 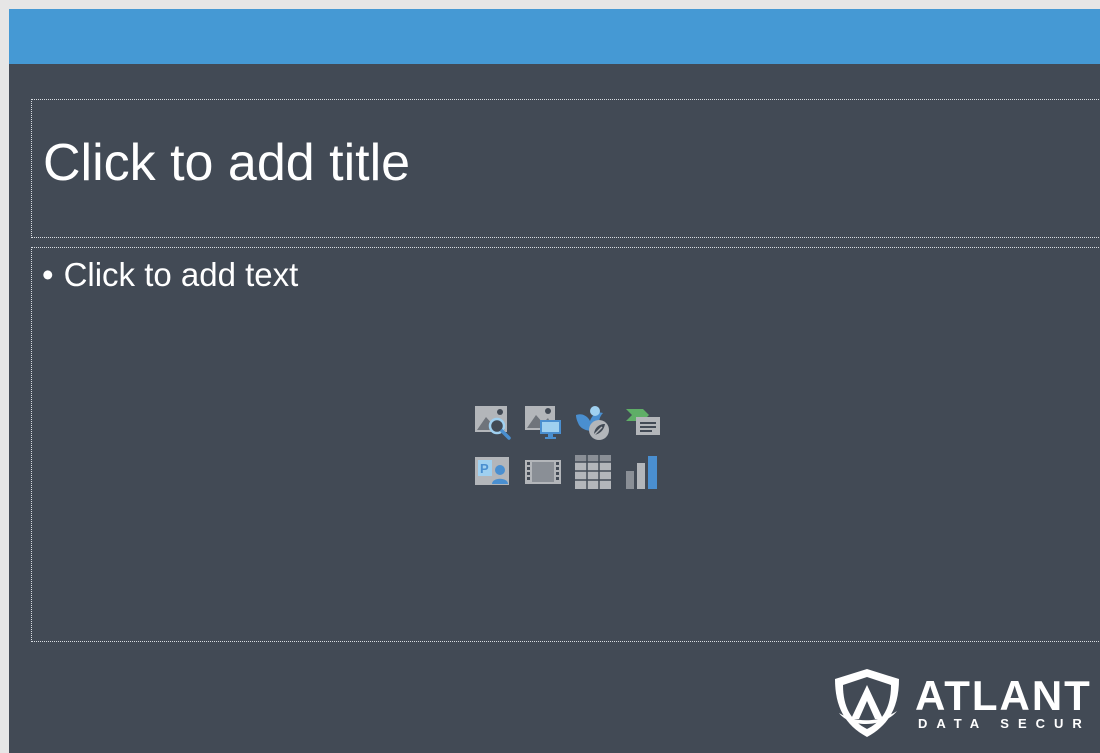 What do you see at coordinates (593, 472) in the screenshot?
I see `table-icon` at bounding box center [593, 472].